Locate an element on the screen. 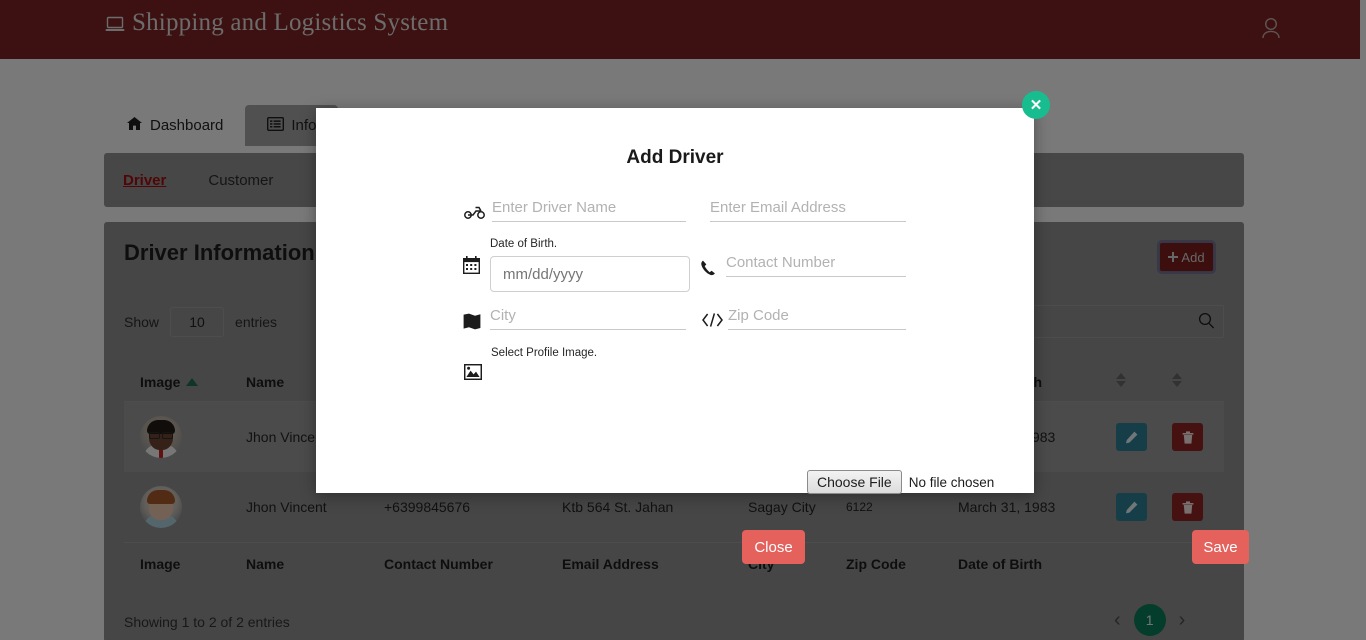  calendar-icon is located at coordinates (471, 267).